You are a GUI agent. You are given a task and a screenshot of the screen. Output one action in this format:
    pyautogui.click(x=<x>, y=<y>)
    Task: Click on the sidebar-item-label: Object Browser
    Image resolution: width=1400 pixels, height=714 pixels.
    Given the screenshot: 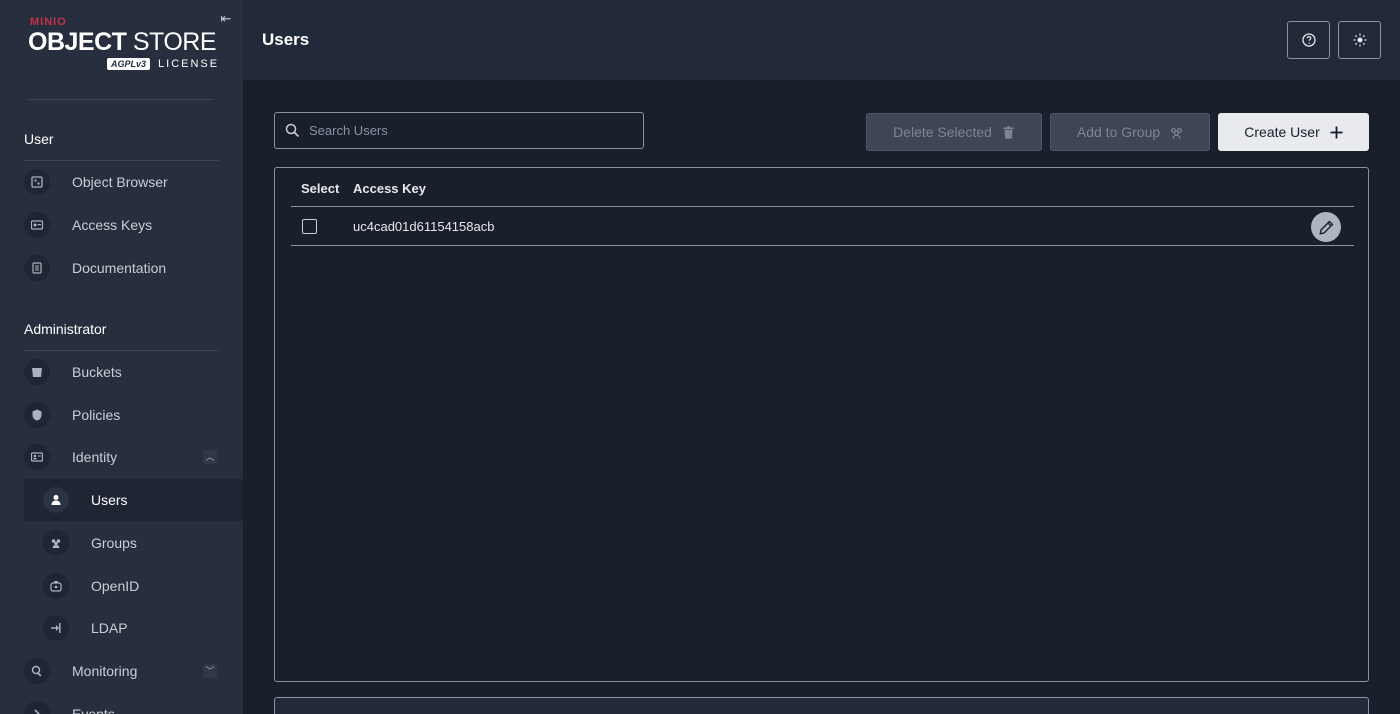 What is the action you would take?
    pyautogui.click(x=120, y=182)
    